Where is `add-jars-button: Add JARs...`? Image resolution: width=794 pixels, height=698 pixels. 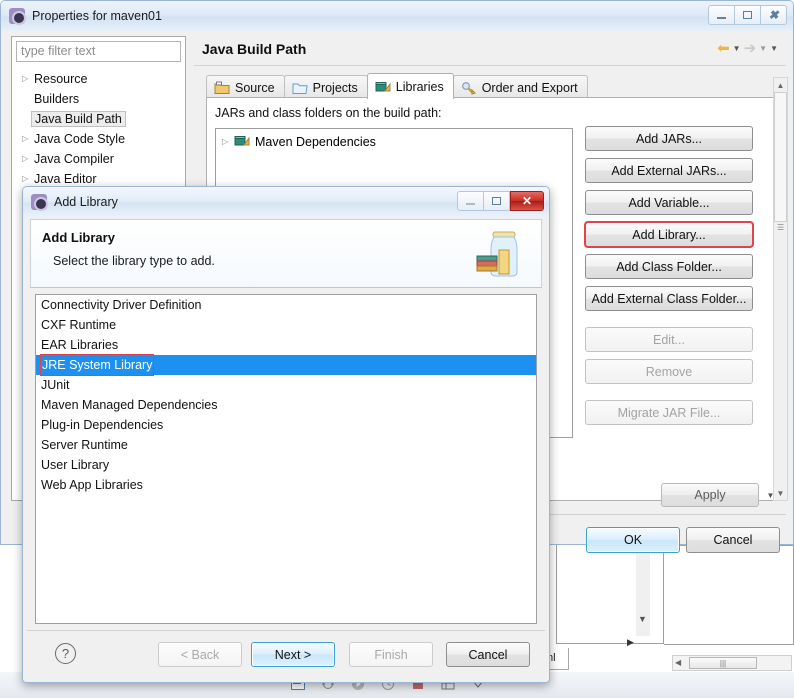
add-jars-button: Add JARs... is located at coordinates (669, 138).